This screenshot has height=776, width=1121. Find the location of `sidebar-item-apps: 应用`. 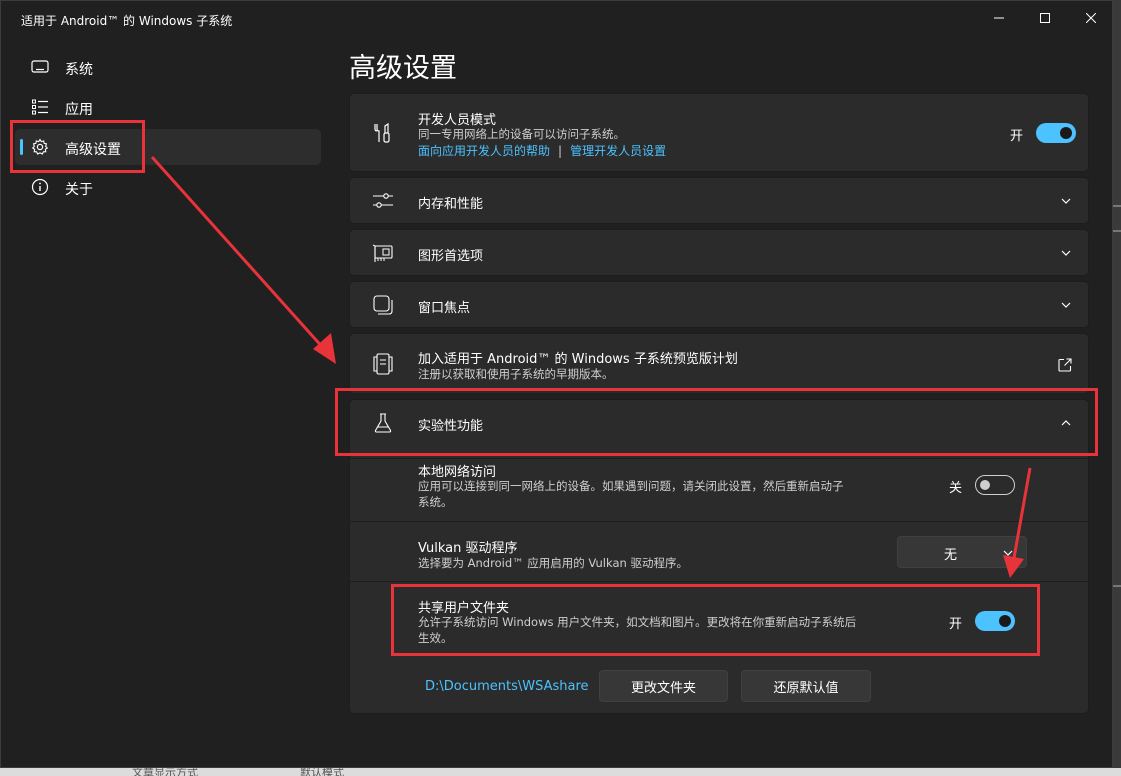

sidebar-item-apps: 应用 is located at coordinates (168, 107).